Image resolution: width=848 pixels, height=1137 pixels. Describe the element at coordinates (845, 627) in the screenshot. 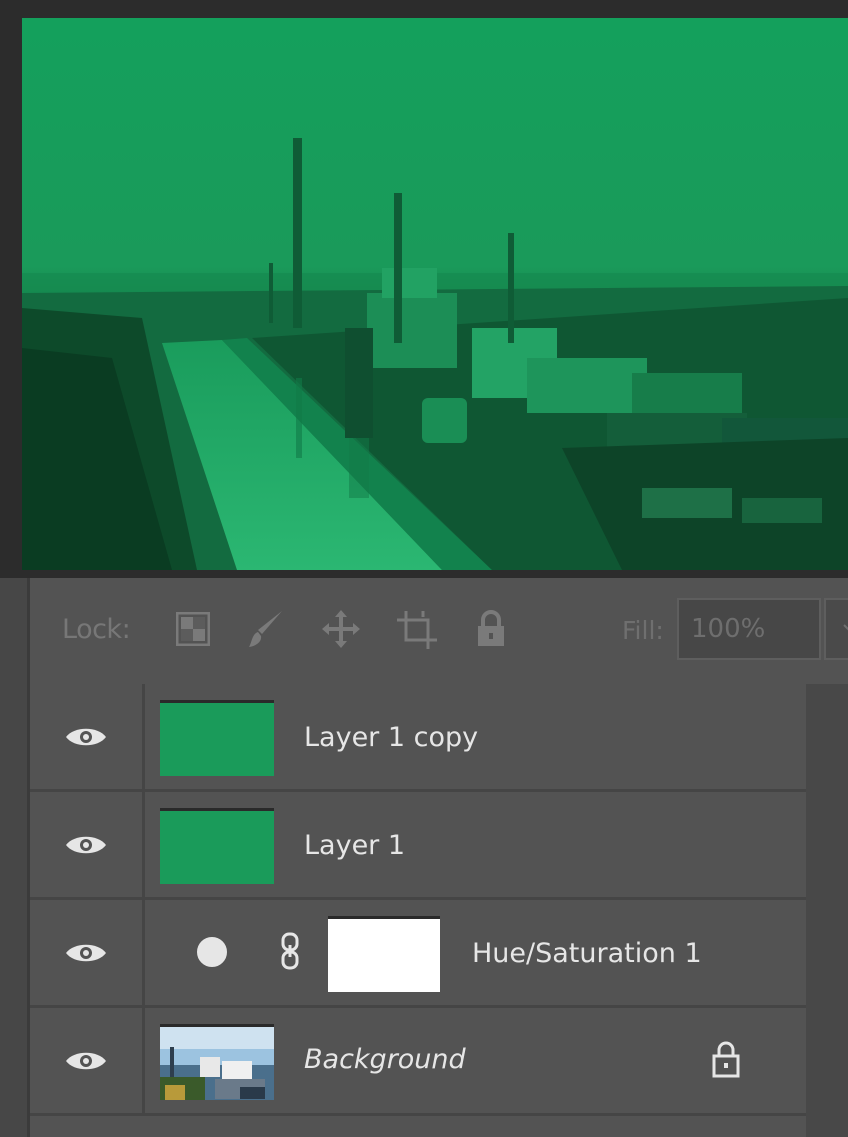

I see `chevron-down-icon` at that location.